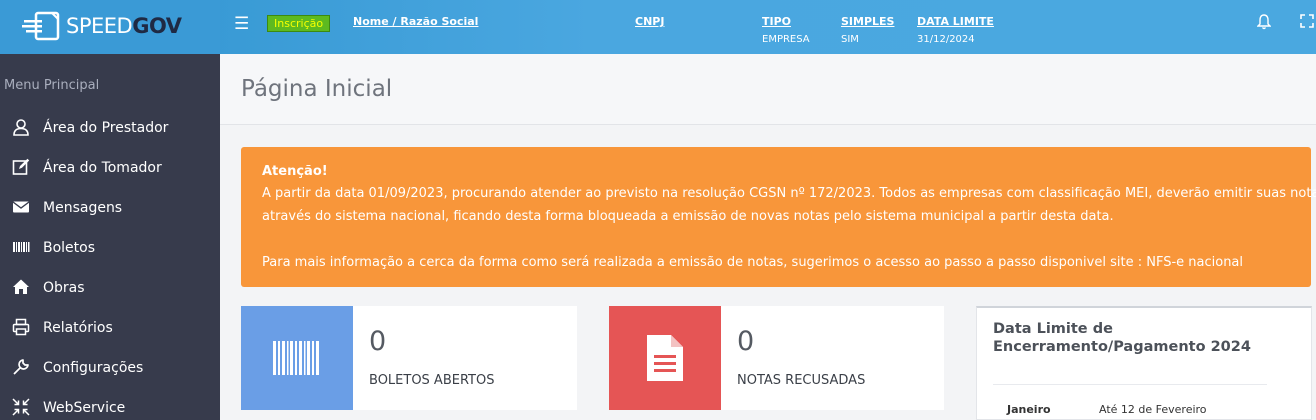  I want to click on tipo-link: TIPO, so click(776, 21).